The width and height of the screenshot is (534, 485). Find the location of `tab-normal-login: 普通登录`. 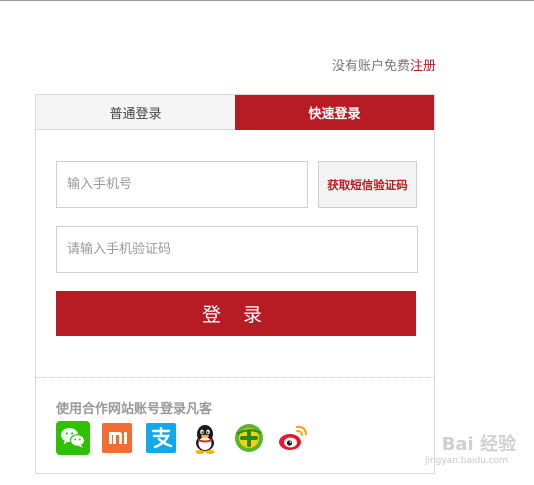

tab-normal-login: 普通登录 is located at coordinates (135, 112).